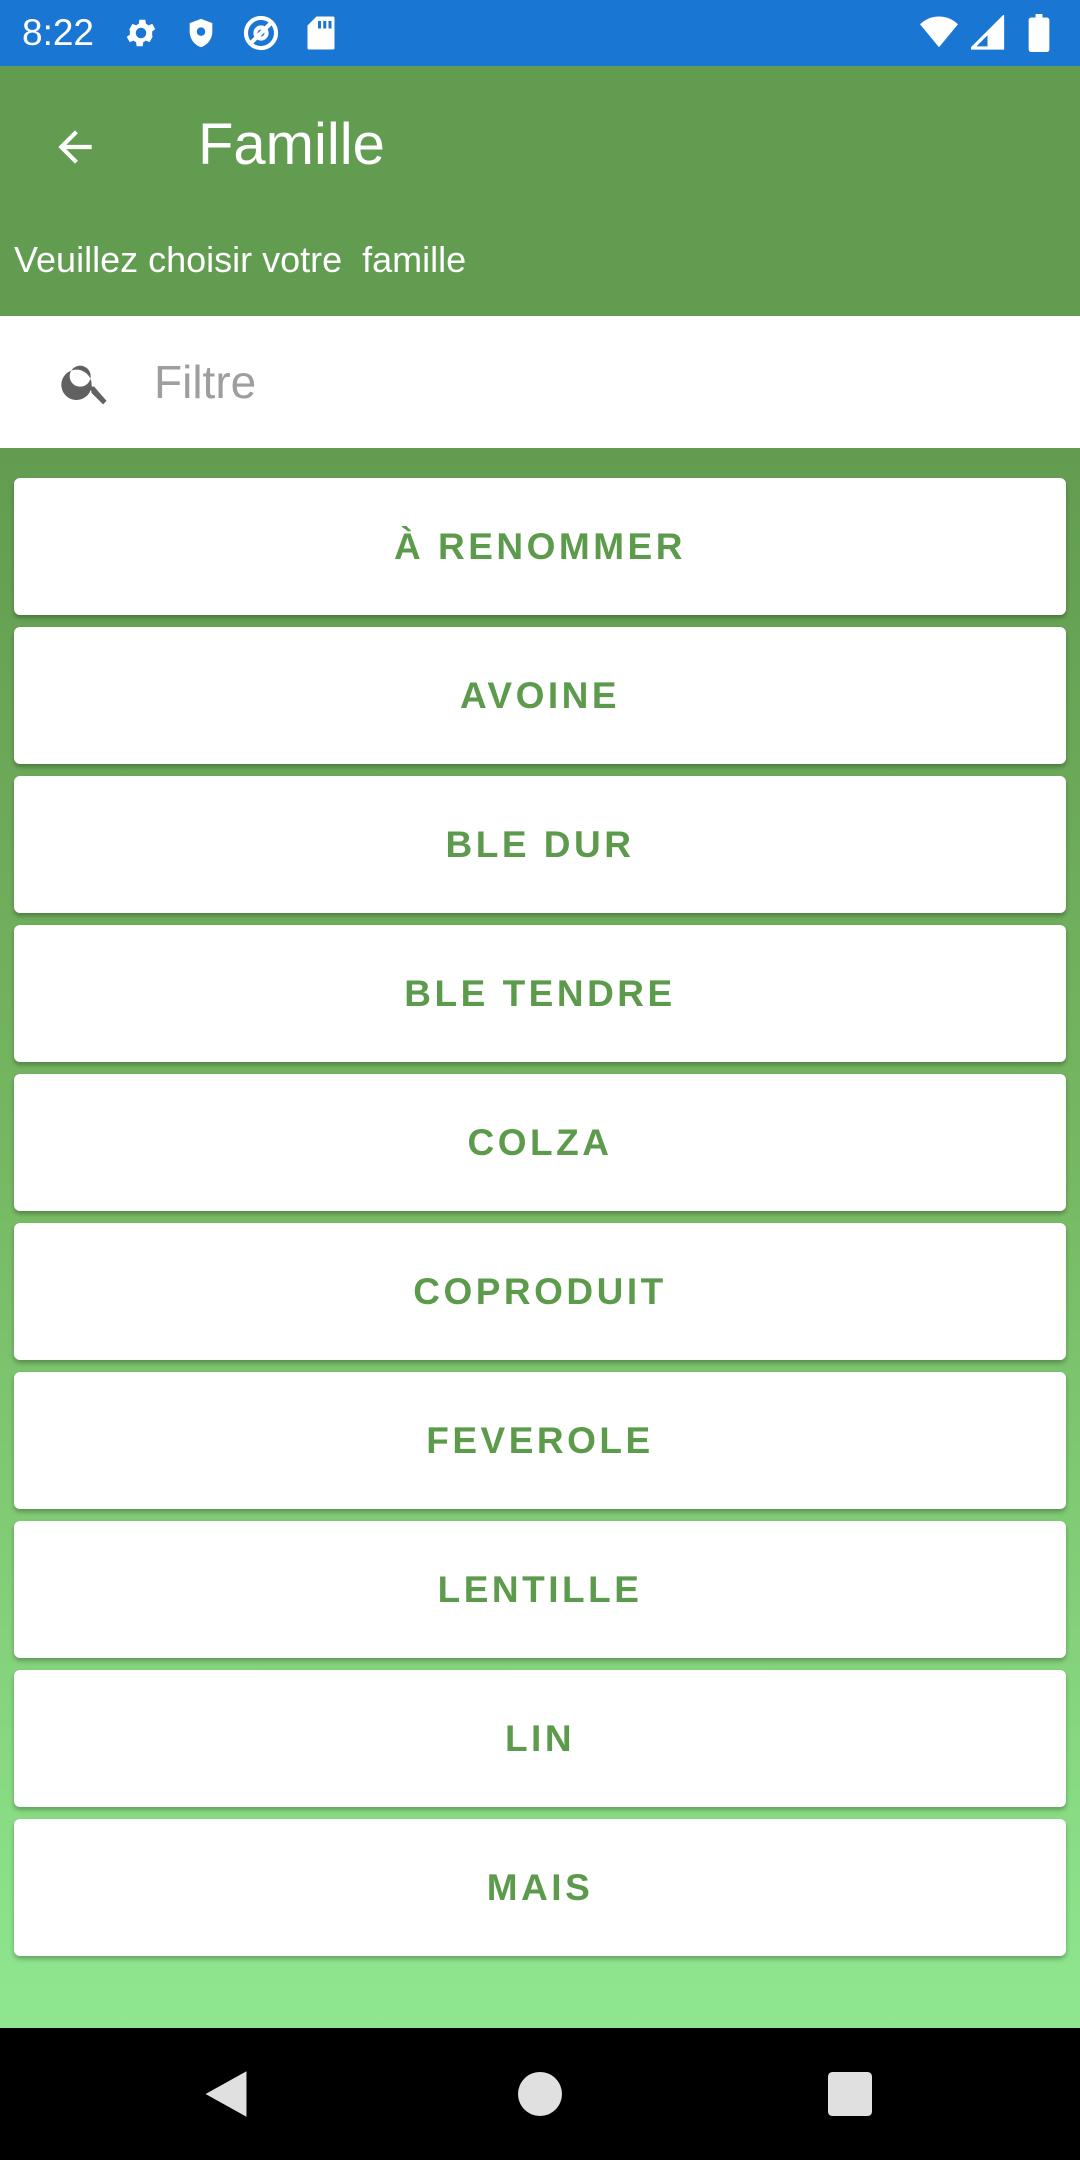 The image size is (1080, 2160). What do you see at coordinates (540, 1142) in the screenshot?
I see `family-item-colza: COLZA` at bounding box center [540, 1142].